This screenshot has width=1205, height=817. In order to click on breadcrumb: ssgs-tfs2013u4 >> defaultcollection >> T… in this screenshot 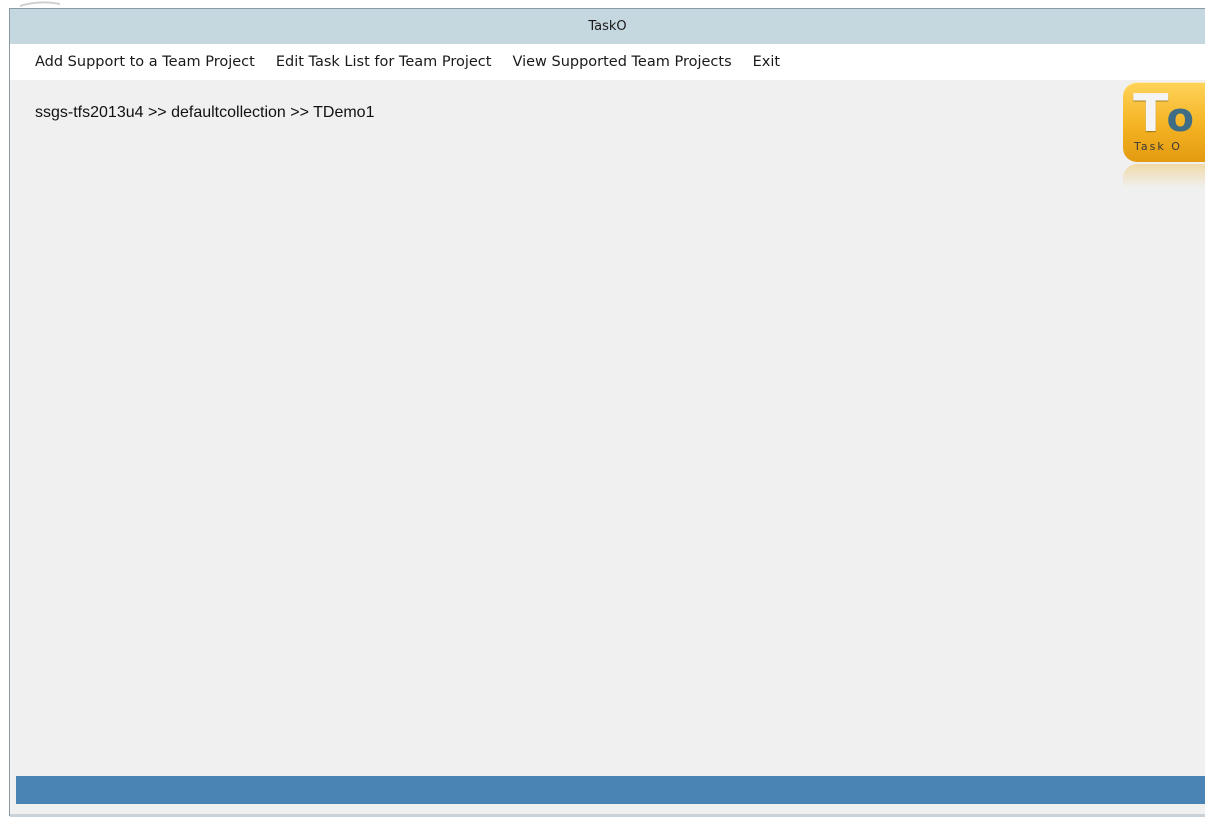, I will do `click(205, 112)`.